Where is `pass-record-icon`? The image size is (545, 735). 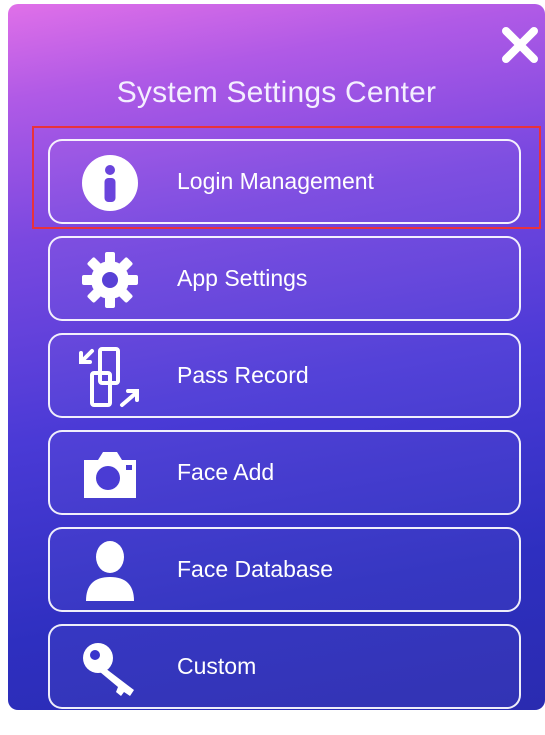 pass-record-icon is located at coordinates (110, 377).